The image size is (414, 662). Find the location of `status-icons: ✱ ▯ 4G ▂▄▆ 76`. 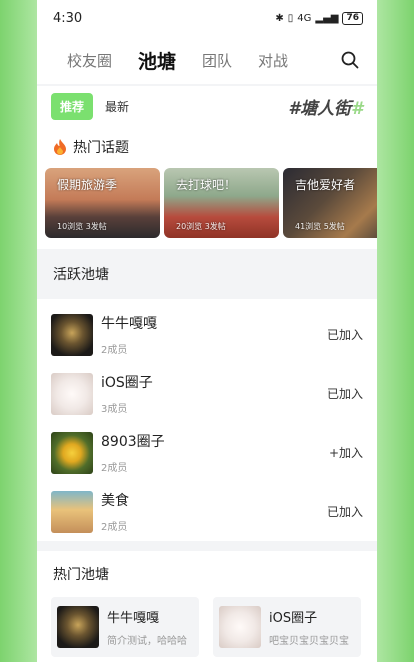

status-icons: ✱ ▯ 4G ▂▄▆ 76 is located at coordinates (319, 18).